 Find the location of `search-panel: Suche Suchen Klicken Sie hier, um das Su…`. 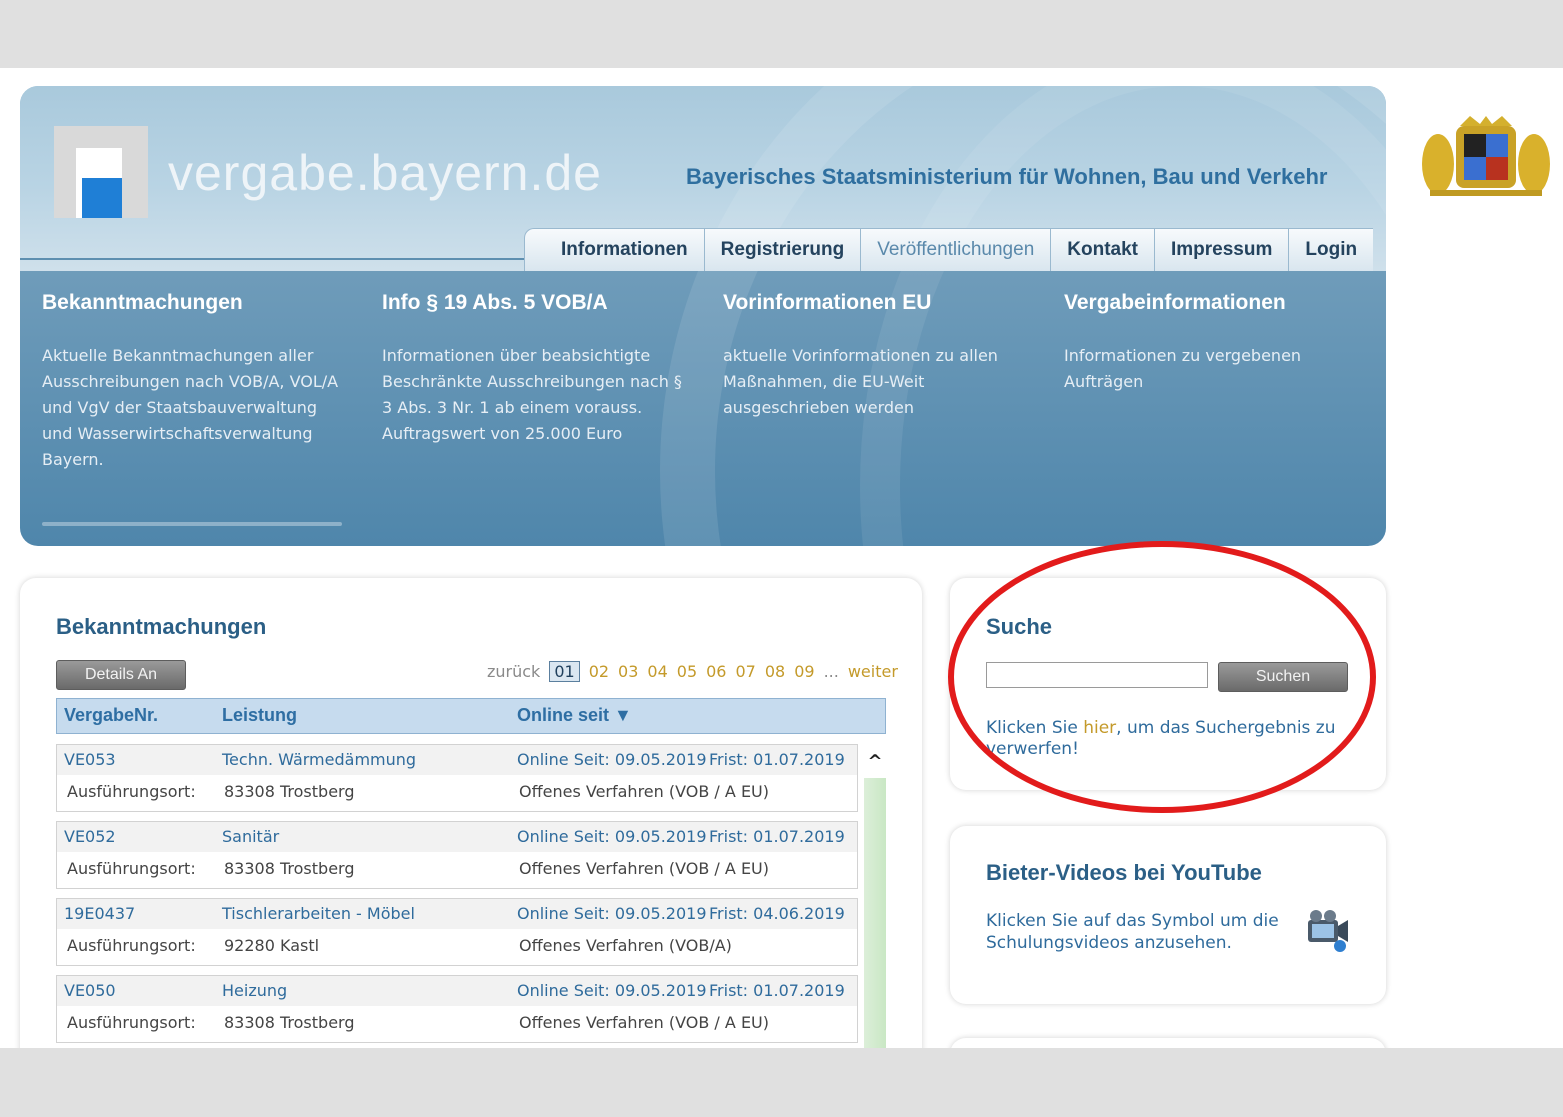

search-panel: Suche Suchen Klicken Sie hier, um das Su… is located at coordinates (1168, 684).